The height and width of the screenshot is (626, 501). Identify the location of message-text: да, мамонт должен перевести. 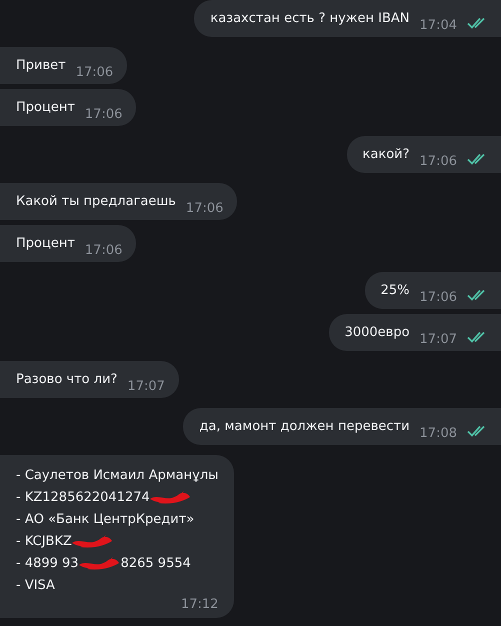
(304, 427).